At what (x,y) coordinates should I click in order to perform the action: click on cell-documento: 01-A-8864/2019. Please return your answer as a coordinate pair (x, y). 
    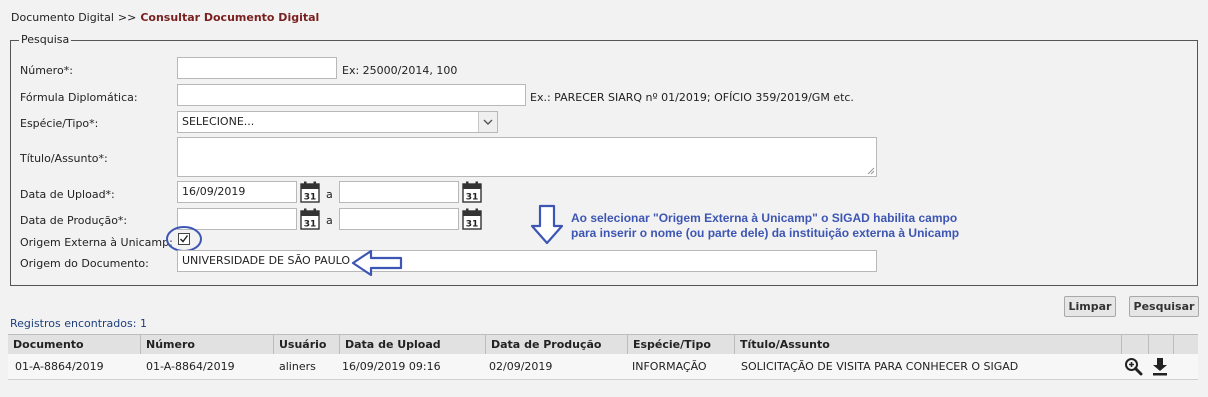
    Looking at the image, I should click on (59, 366).